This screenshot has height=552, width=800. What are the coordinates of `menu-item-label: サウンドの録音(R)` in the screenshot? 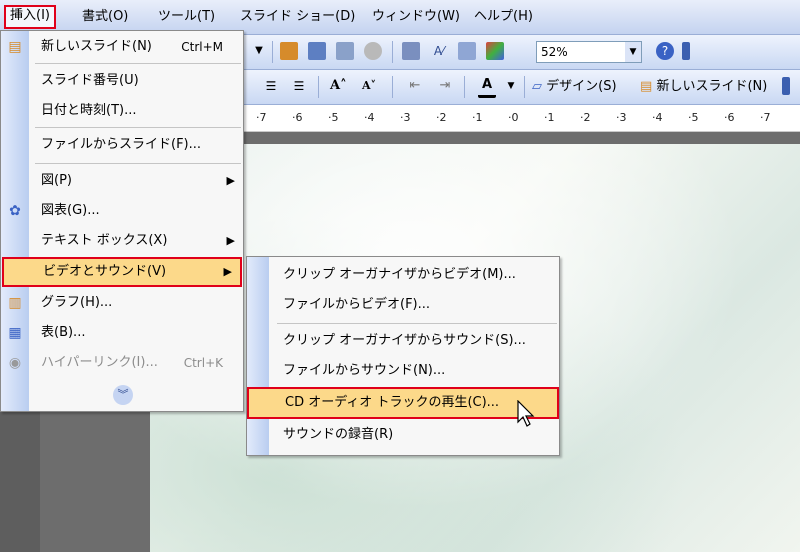 It's located at (338, 434).